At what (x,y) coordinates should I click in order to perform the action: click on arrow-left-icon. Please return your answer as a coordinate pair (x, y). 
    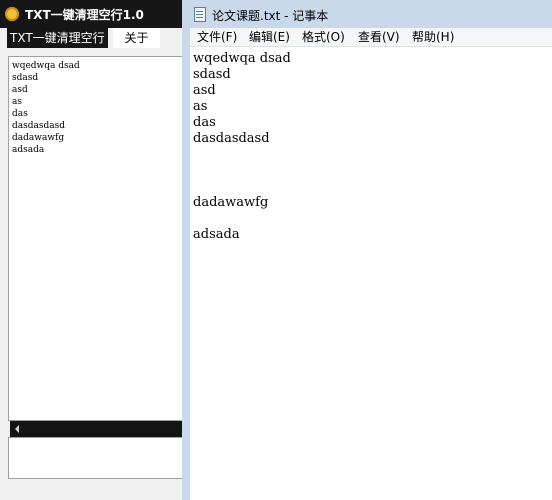
    Looking at the image, I should click on (17, 429).